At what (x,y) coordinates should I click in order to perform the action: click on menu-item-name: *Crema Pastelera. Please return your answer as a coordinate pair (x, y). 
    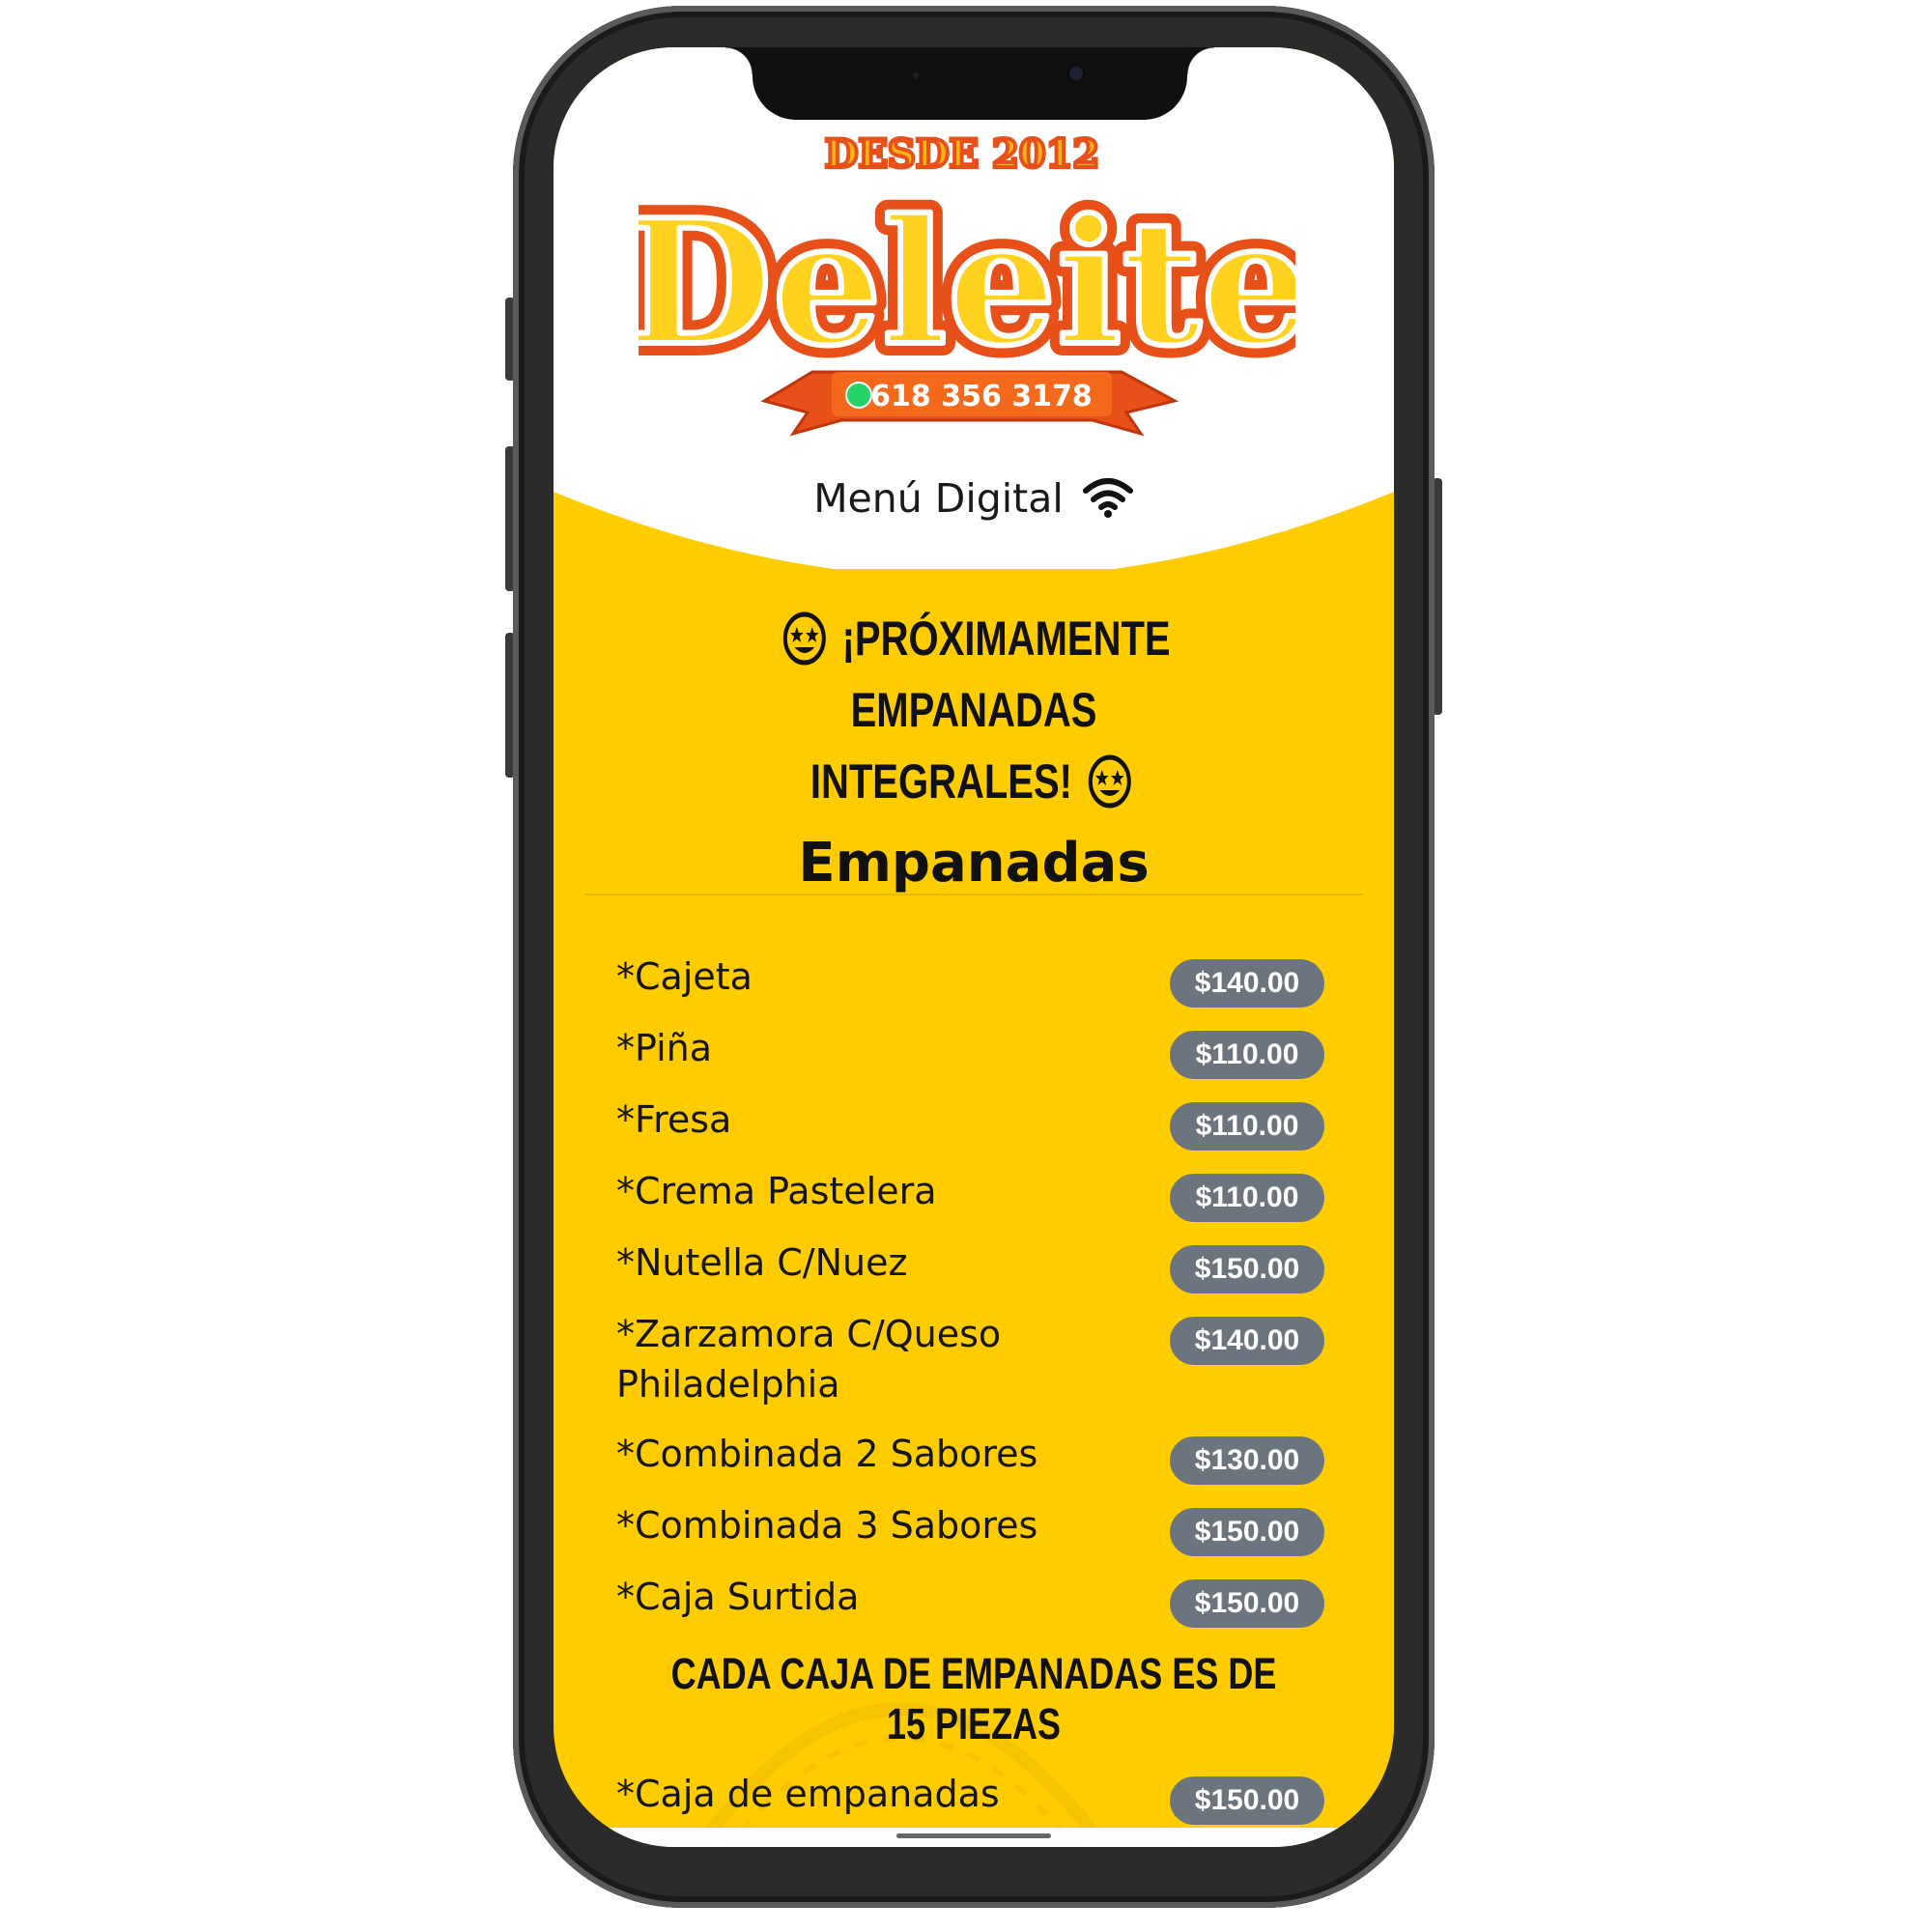
    Looking at the image, I should click on (776, 1191).